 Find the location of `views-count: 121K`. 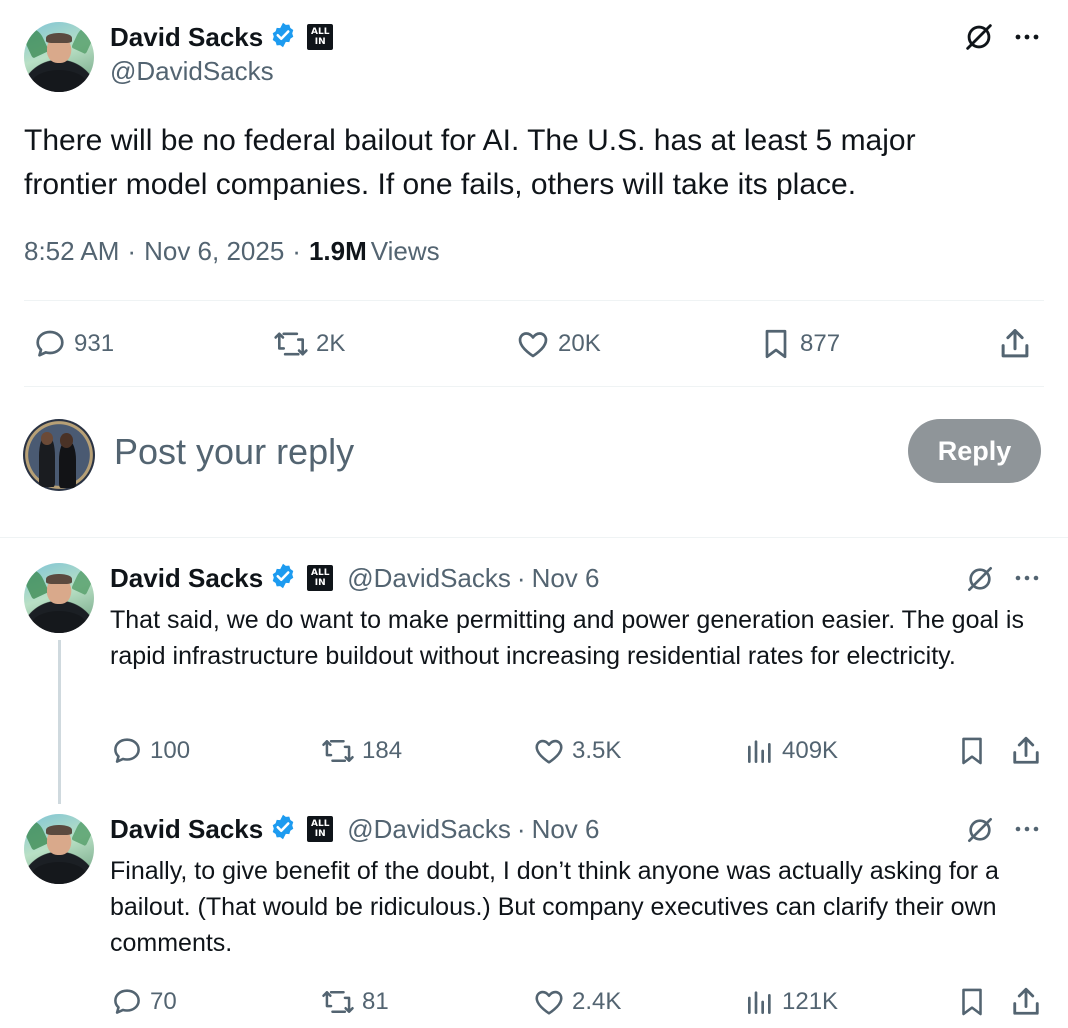

views-count: 121K is located at coordinates (810, 1001).